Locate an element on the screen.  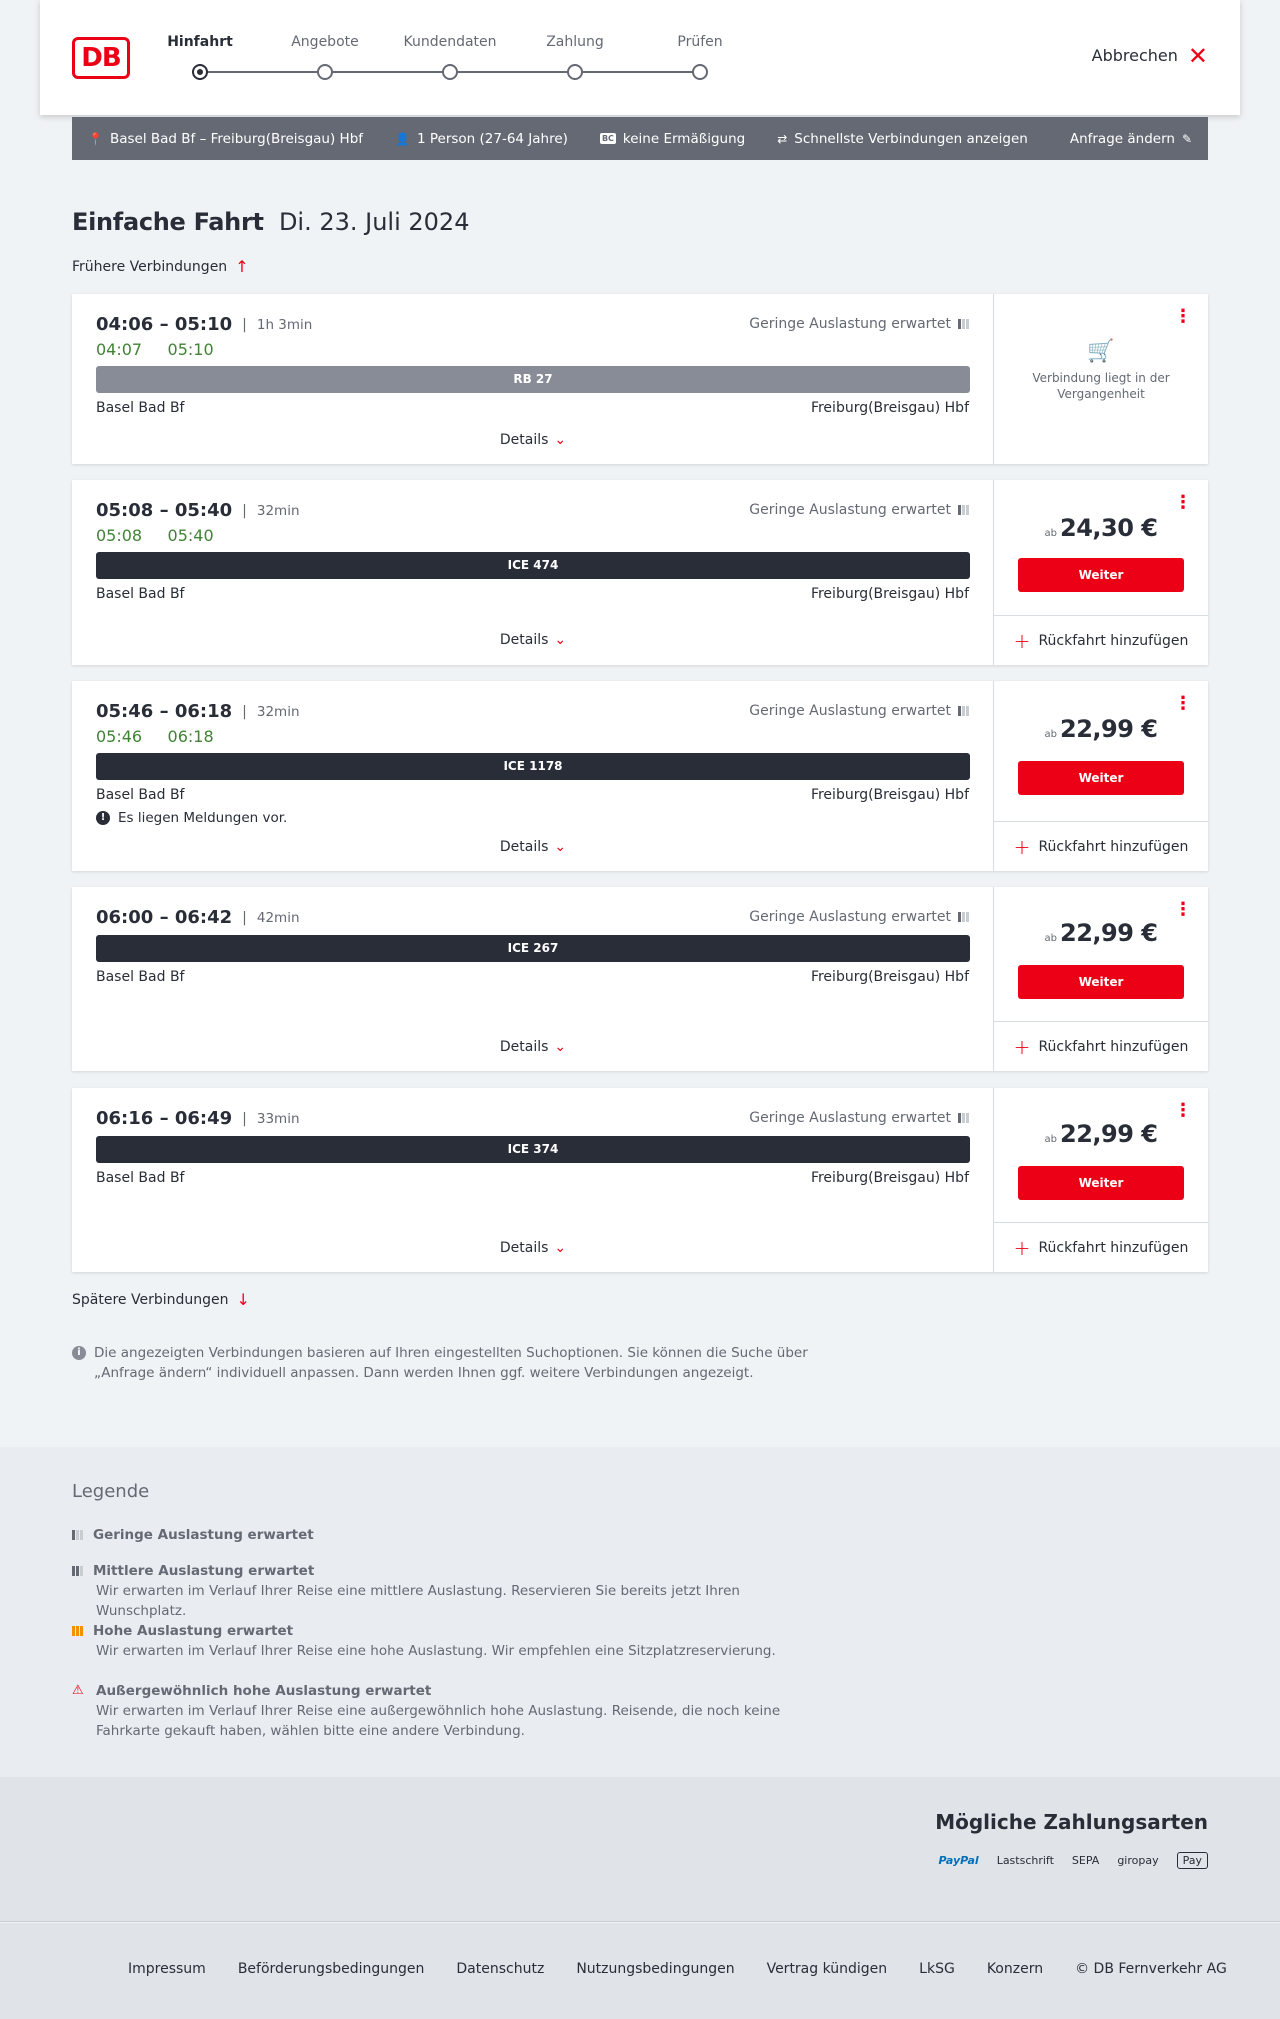
footer-link-terms: Beförderungsbedingungen is located at coordinates (331, 1969).